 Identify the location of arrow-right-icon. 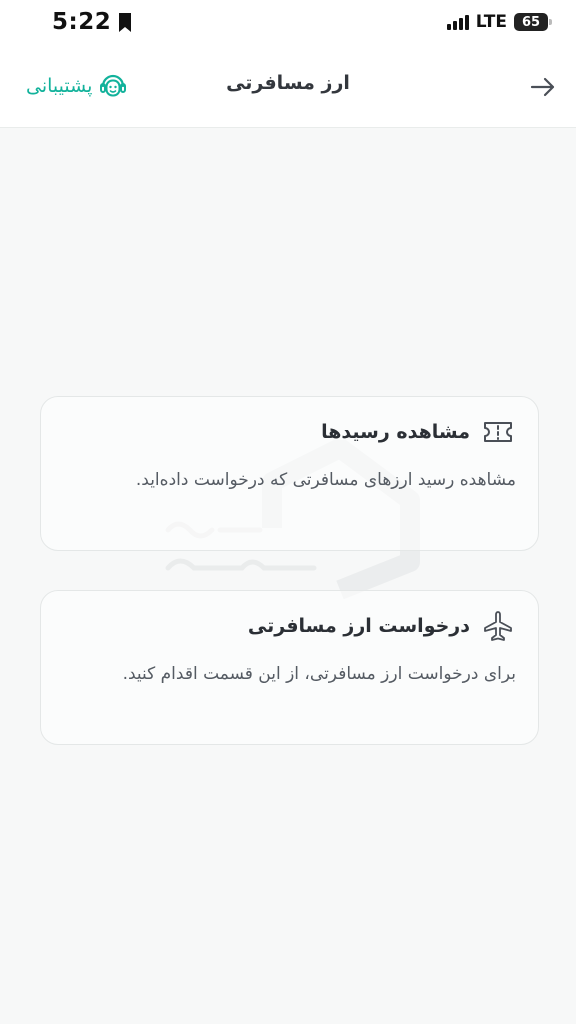
(542, 87).